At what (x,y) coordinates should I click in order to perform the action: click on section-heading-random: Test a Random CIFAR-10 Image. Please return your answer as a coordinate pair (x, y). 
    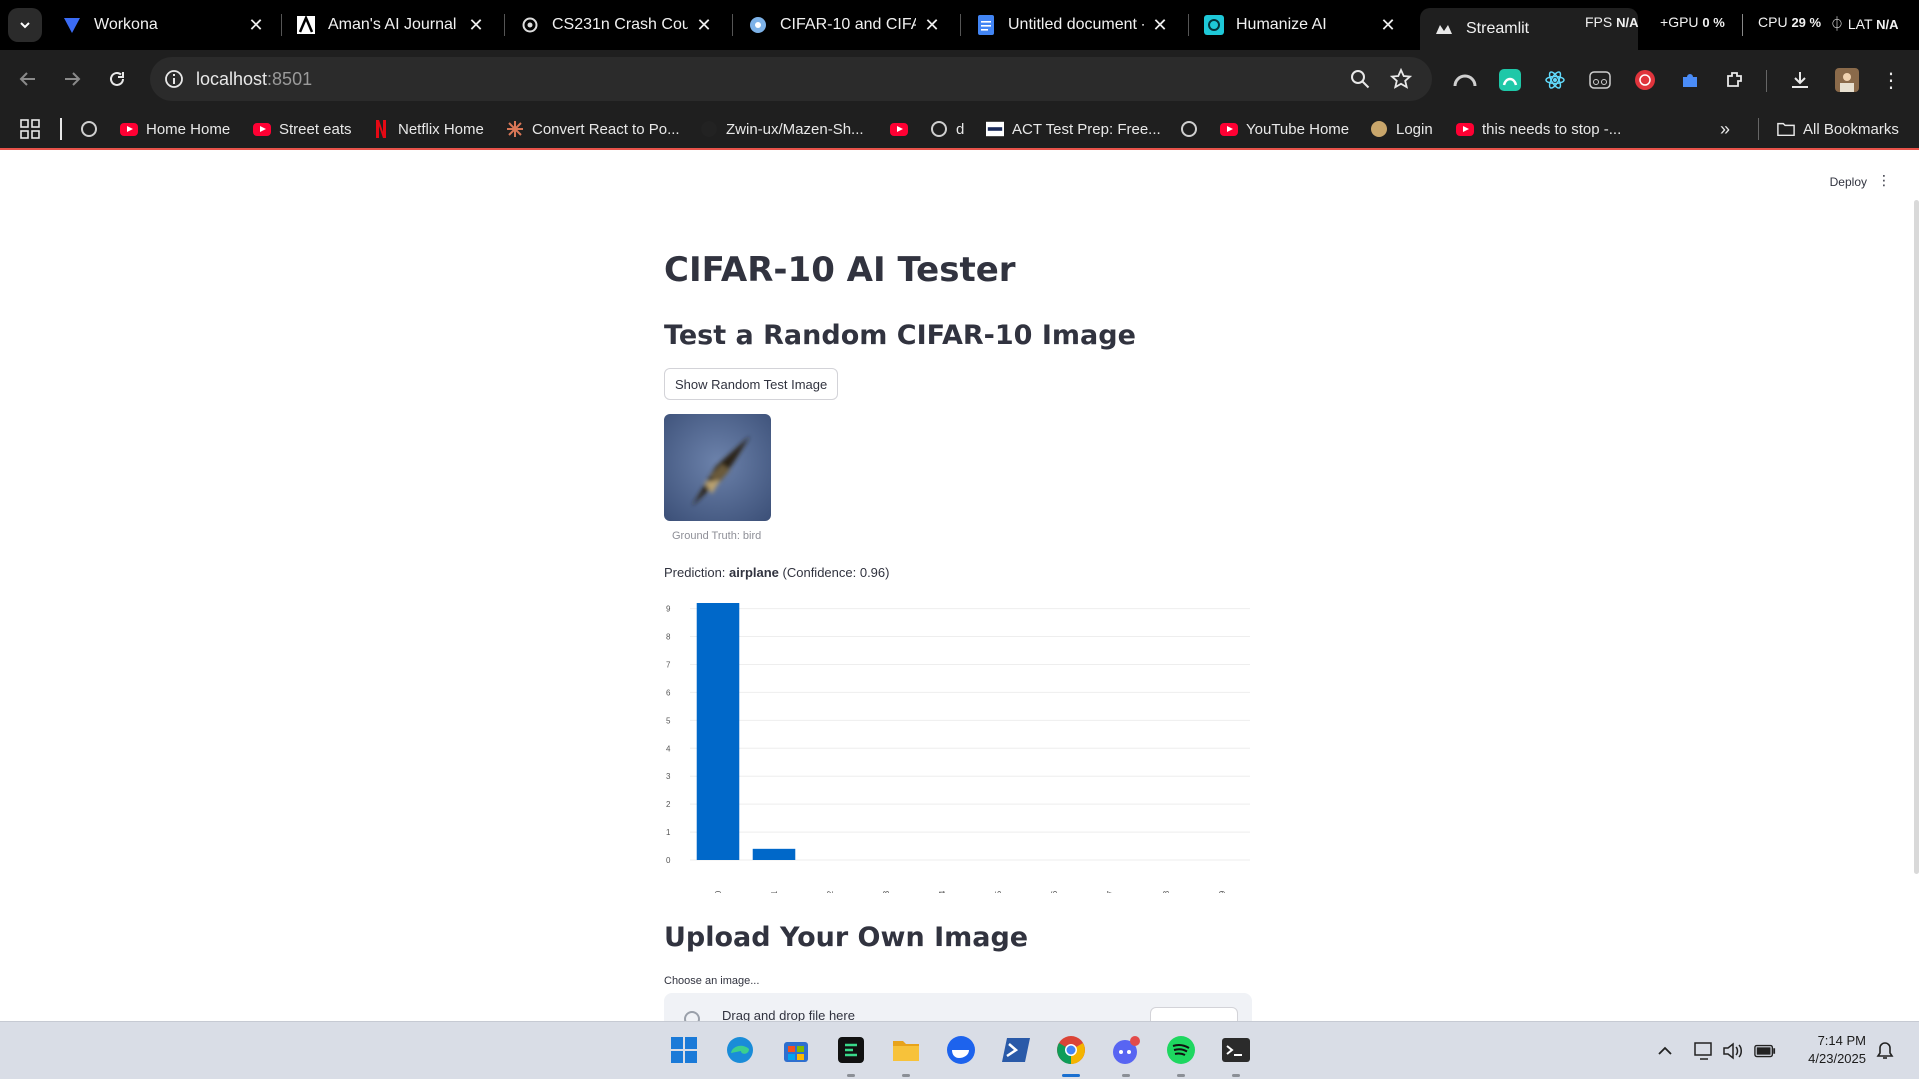
    Looking at the image, I should click on (900, 335).